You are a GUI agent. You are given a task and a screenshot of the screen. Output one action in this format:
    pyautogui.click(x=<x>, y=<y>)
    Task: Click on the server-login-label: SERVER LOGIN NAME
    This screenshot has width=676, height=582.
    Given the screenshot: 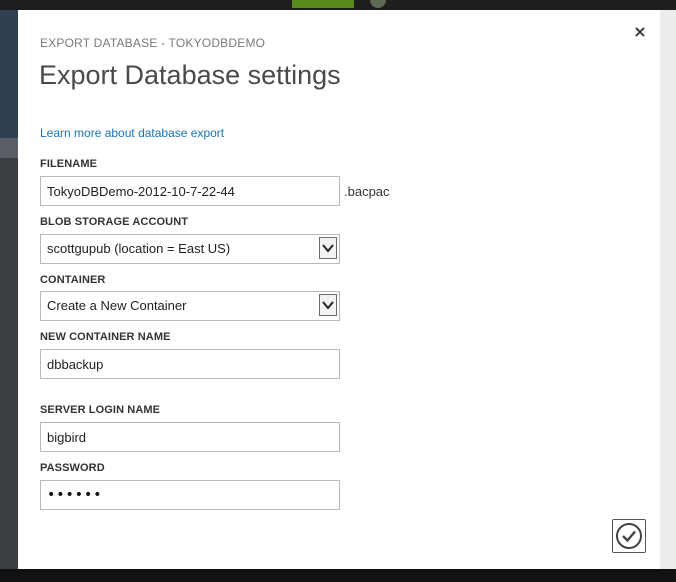 What is the action you would take?
    pyautogui.click(x=100, y=410)
    